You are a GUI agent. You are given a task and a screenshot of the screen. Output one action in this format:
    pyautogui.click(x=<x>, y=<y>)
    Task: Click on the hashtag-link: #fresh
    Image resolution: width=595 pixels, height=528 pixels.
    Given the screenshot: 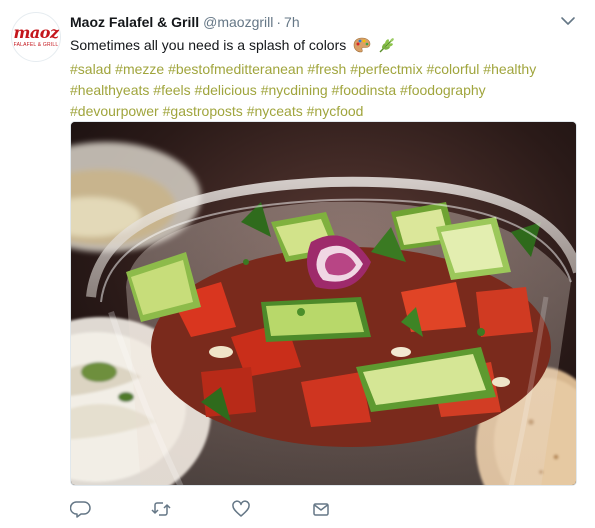 What is the action you would take?
    pyautogui.click(x=326, y=69)
    